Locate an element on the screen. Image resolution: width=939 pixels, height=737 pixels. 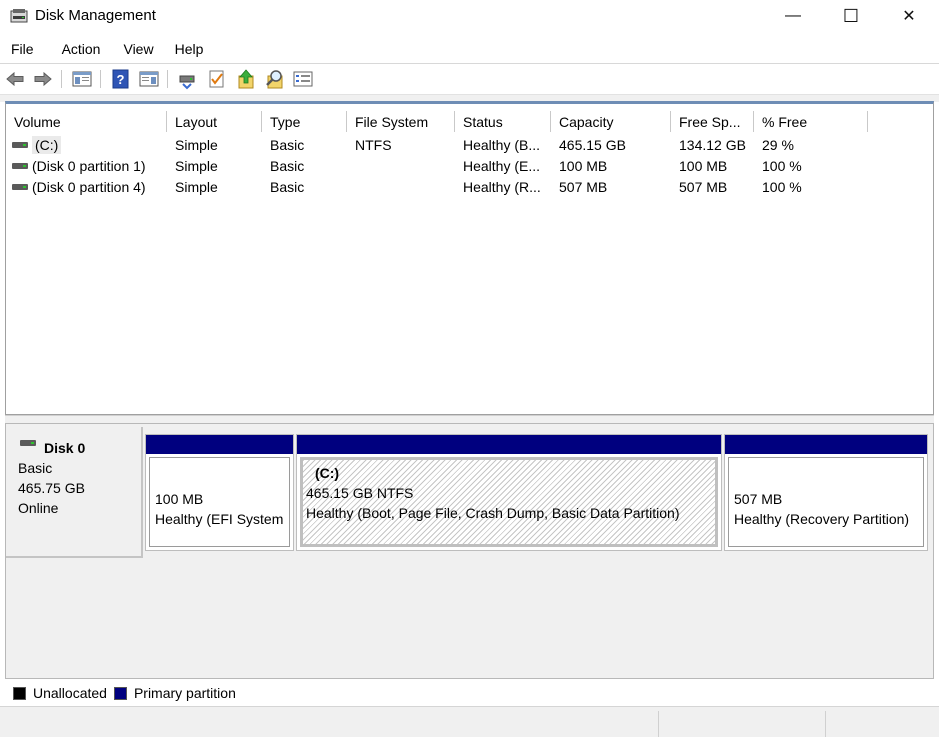
maximize-icon: ☐ is located at coordinates (851, 15).